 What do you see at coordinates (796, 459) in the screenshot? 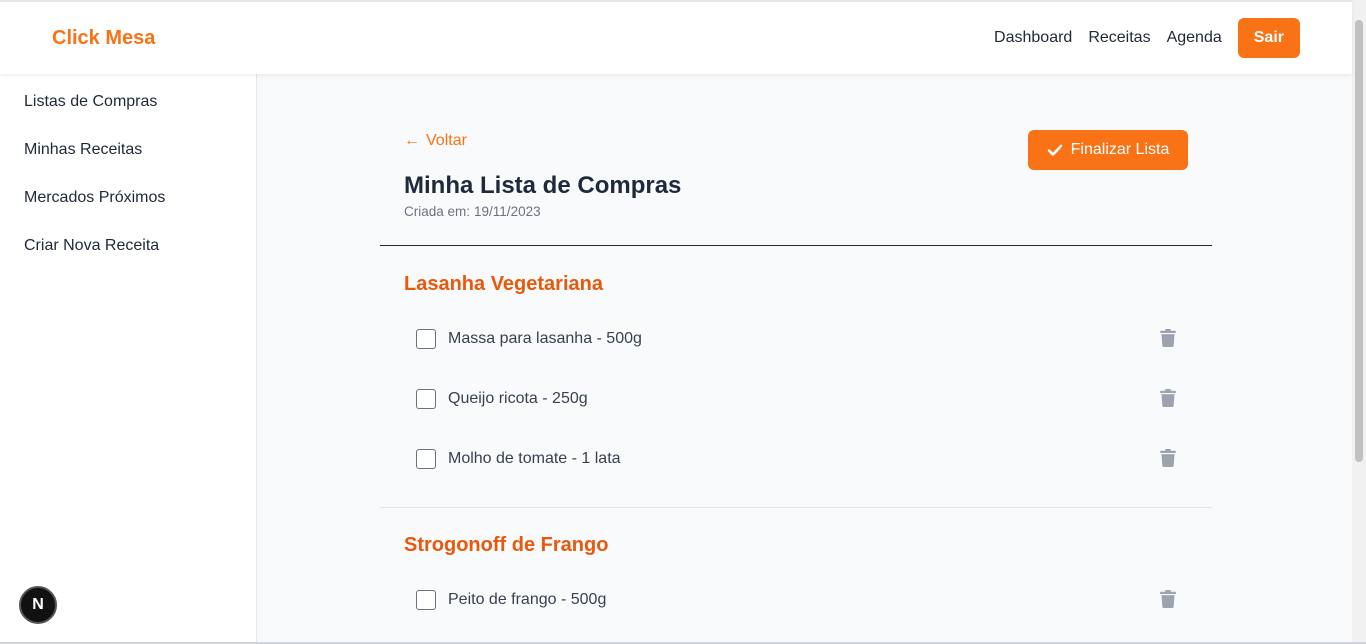
I see `list-item: Molho de tomate - 1 lata` at bounding box center [796, 459].